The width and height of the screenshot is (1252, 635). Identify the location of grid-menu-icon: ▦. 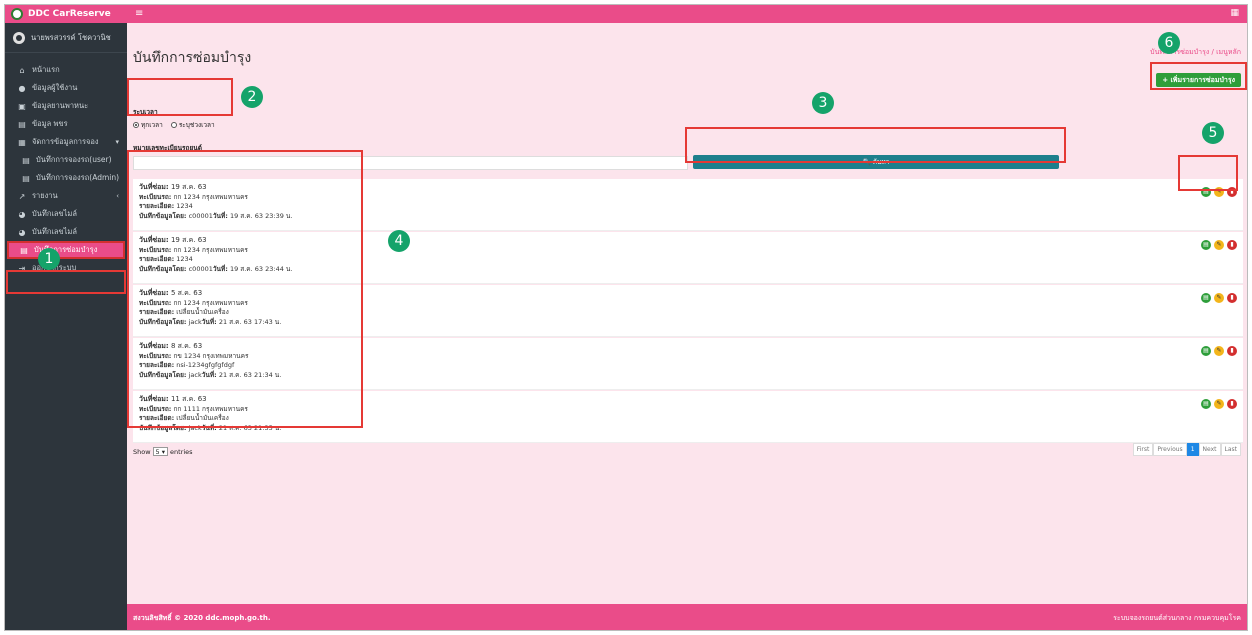
(1234, 13).